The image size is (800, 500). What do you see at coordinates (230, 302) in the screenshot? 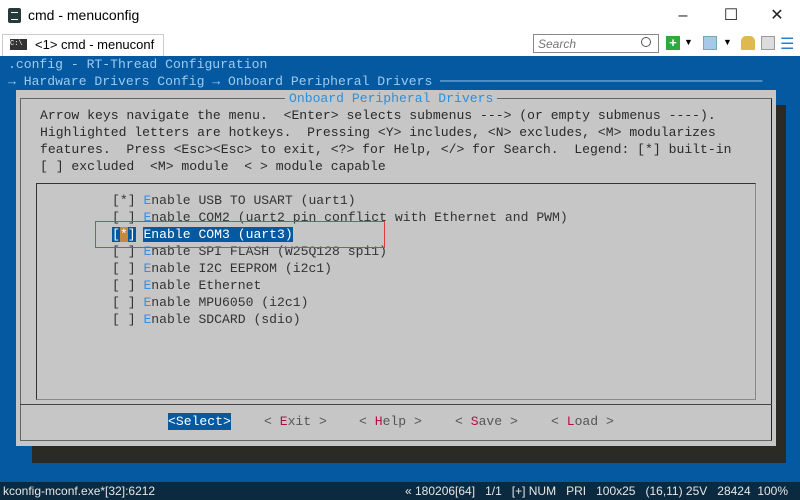
I see `label-text: nable MPU6050 (i2c1)` at bounding box center [230, 302].